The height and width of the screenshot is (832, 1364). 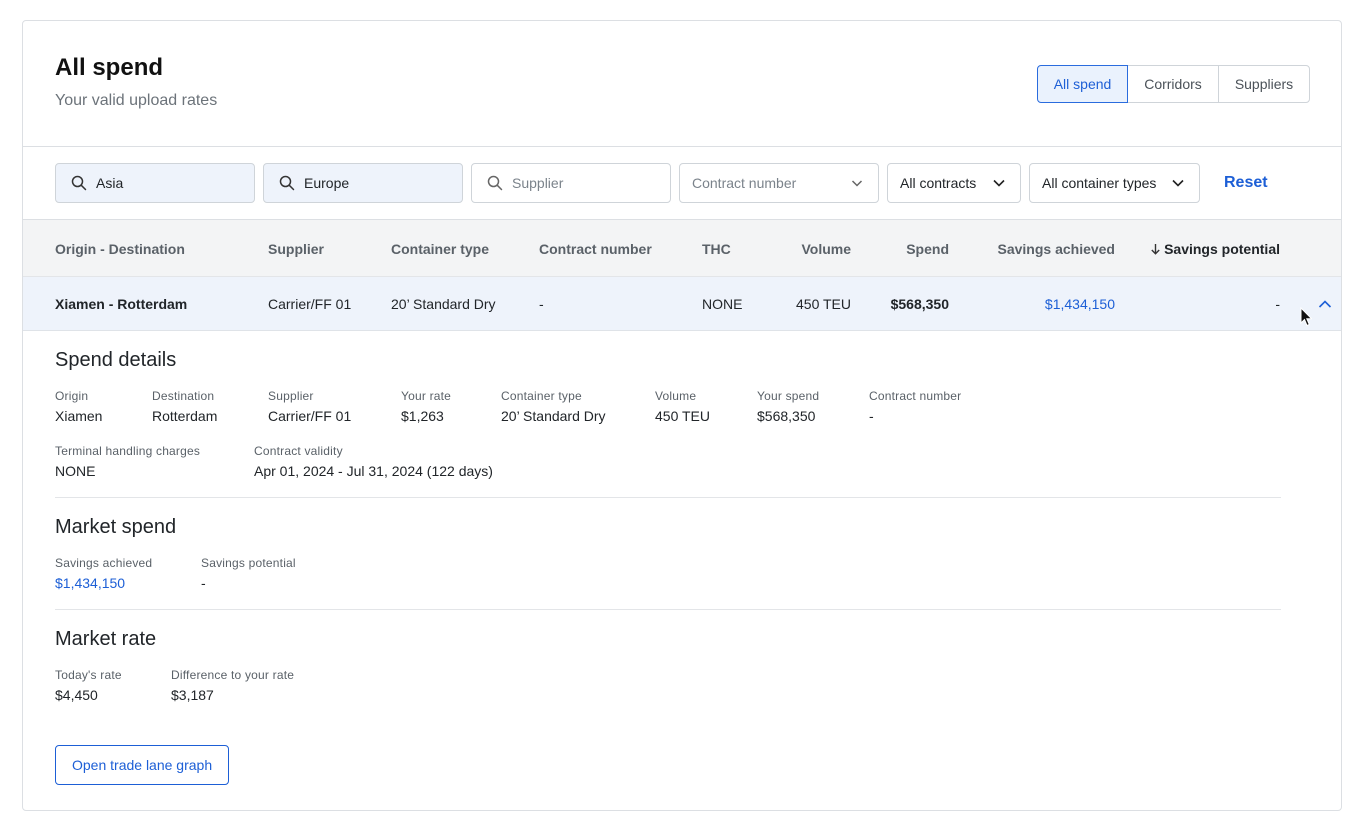 What do you see at coordinates (426, 396) in the screenshot?
I see `detail-label: Your rate` at bounding box center [426, 396].